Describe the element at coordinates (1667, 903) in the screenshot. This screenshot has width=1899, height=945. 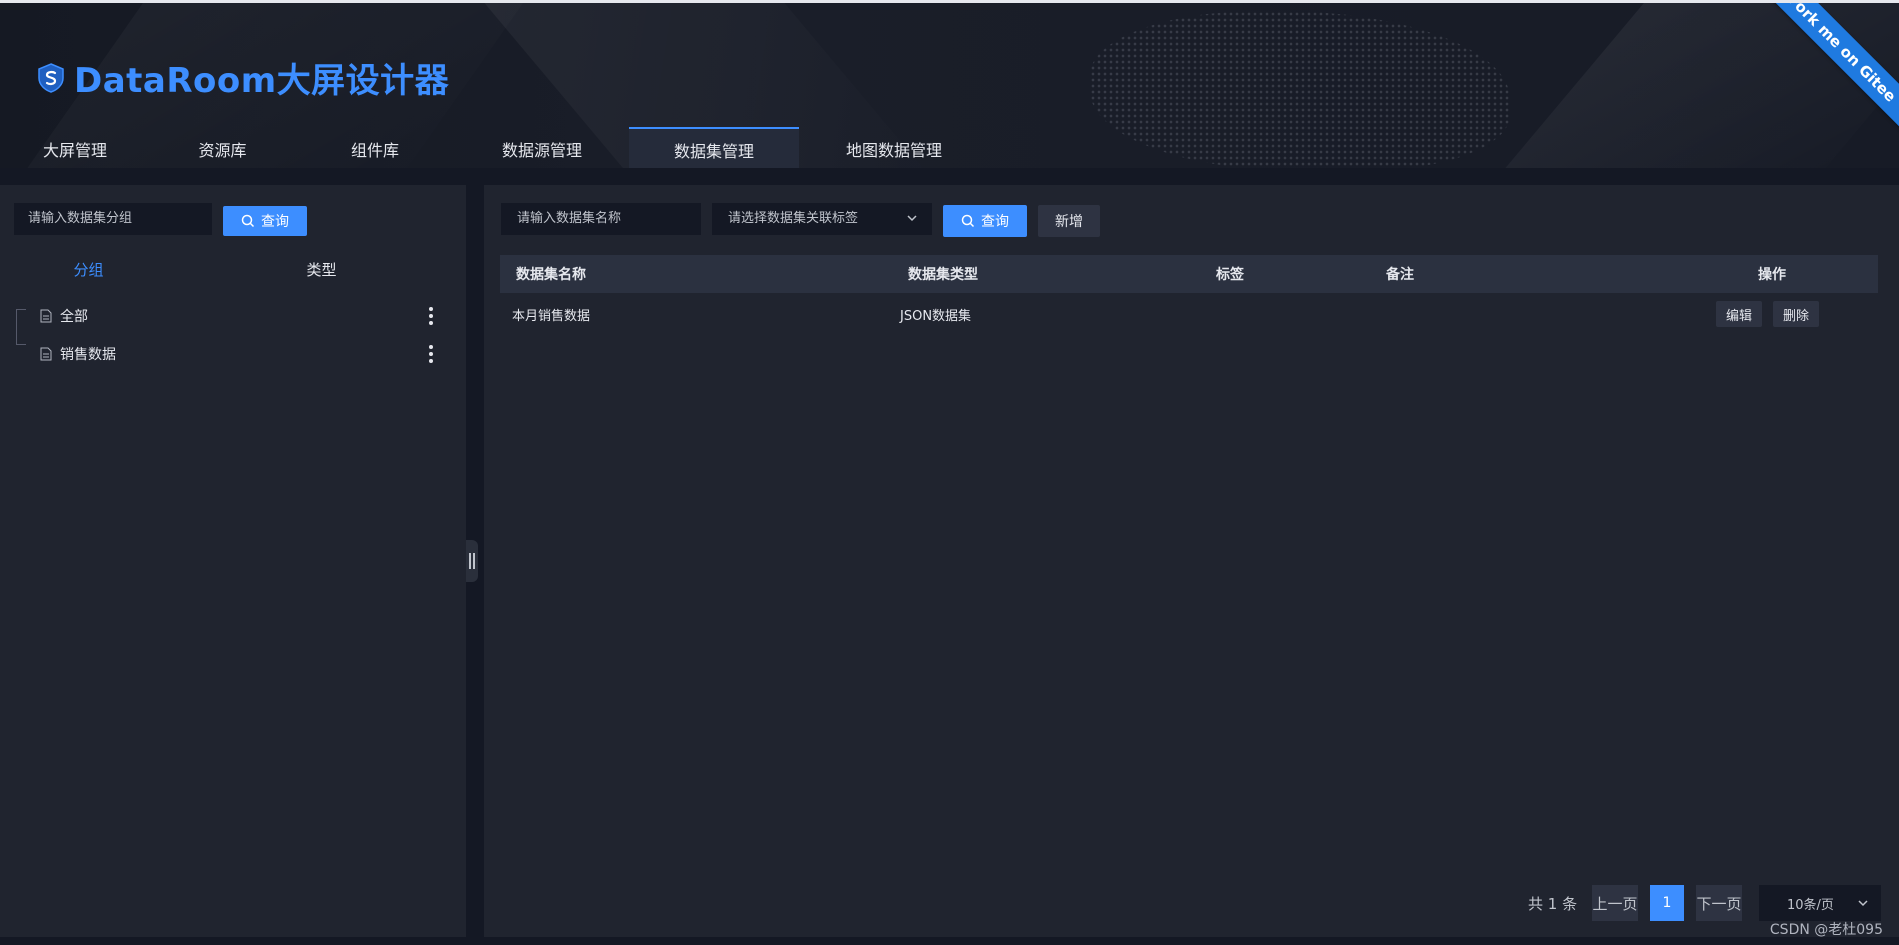
I see `current-page-button: 1` at that location.